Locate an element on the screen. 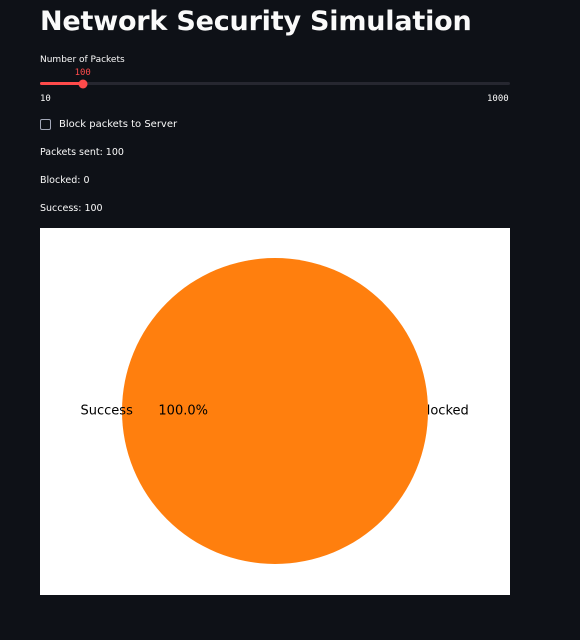 The height and width of the screenshot is (640, 580). block-packets-checkbox-row: Block packets to Server is located at coordinates (108, 124).